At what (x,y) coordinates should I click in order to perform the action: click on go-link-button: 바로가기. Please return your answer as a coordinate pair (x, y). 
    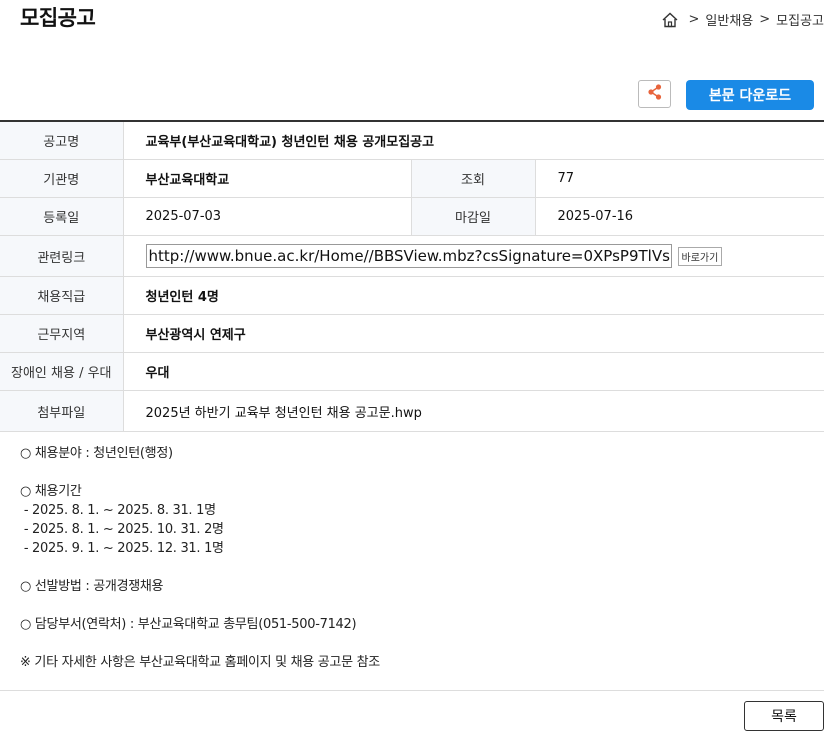
    Looking at the image, I should click on (700, 256).